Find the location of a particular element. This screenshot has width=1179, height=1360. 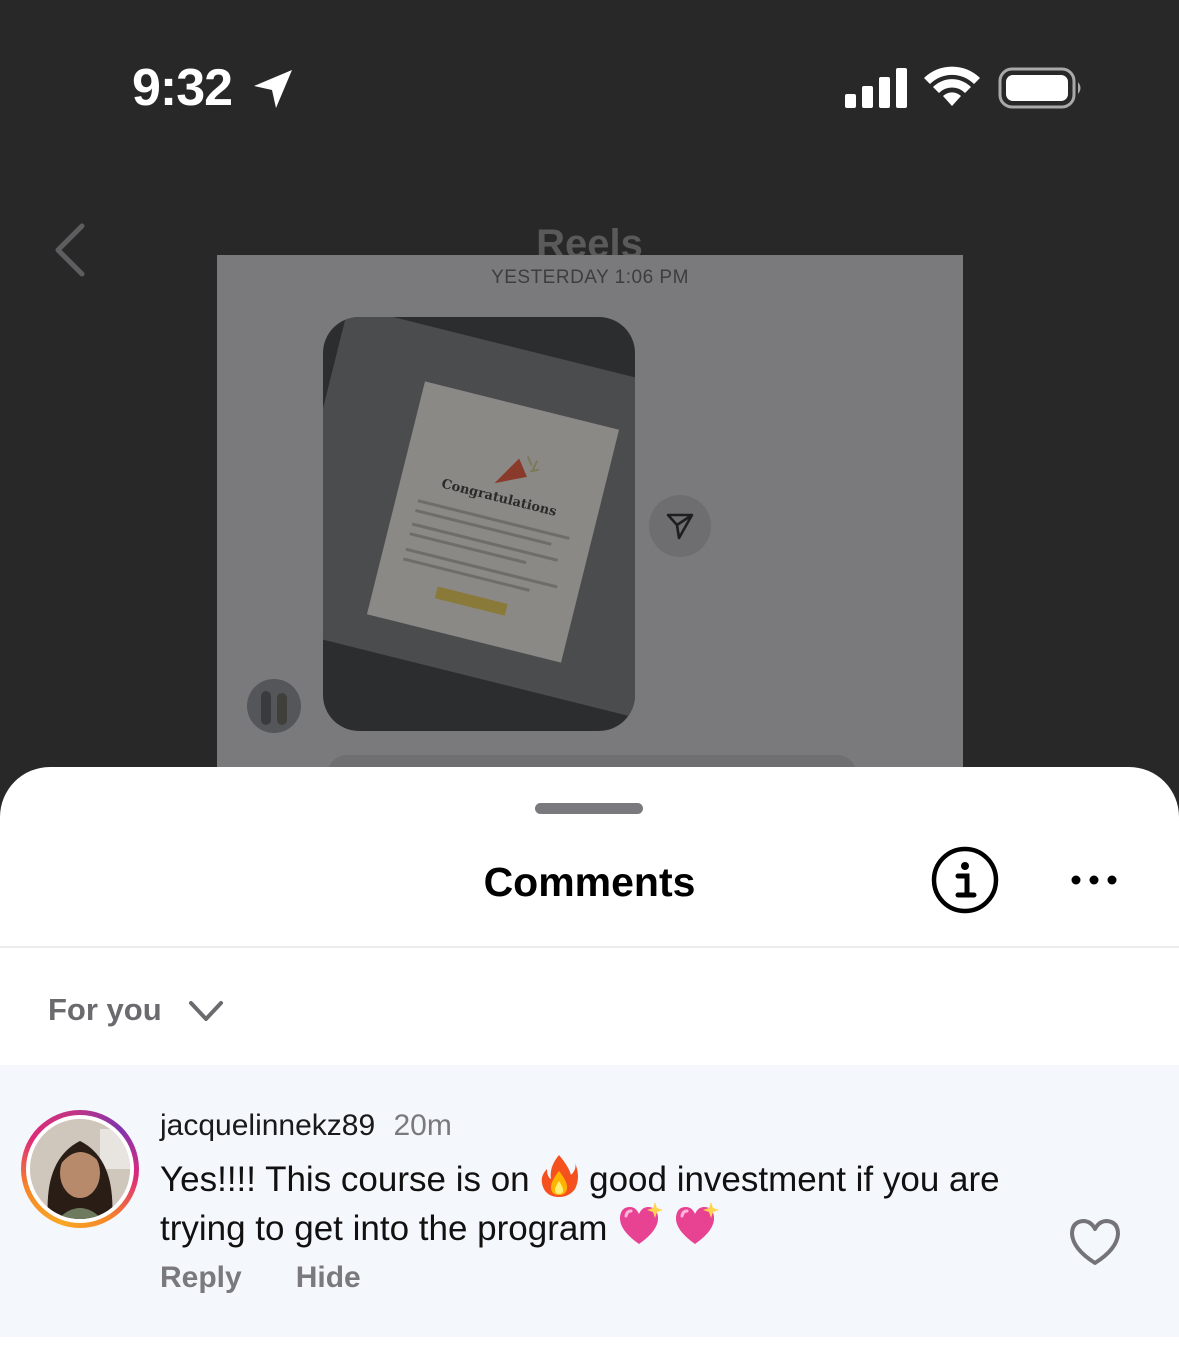

commenter-avatar is located at coordinates (80, 1169).